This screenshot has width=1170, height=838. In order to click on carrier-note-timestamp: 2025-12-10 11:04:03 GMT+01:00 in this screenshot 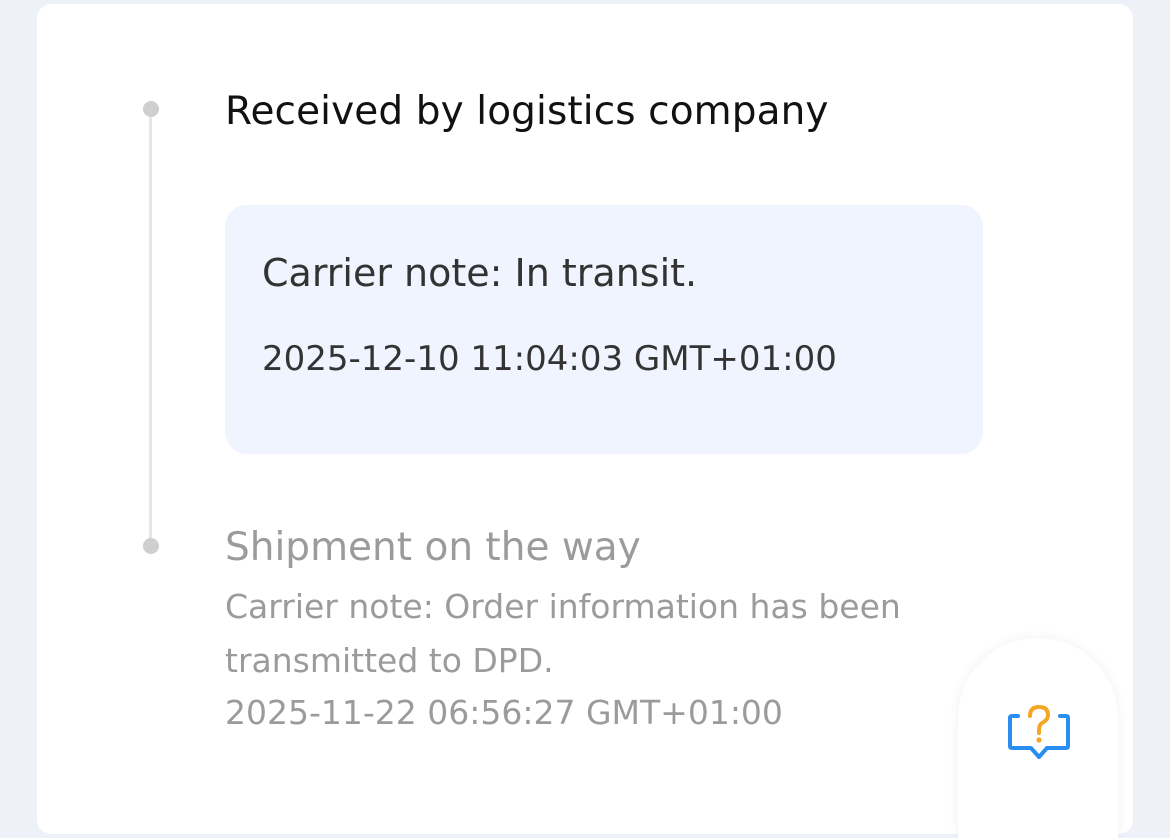, I will do `click(549, 359)`.